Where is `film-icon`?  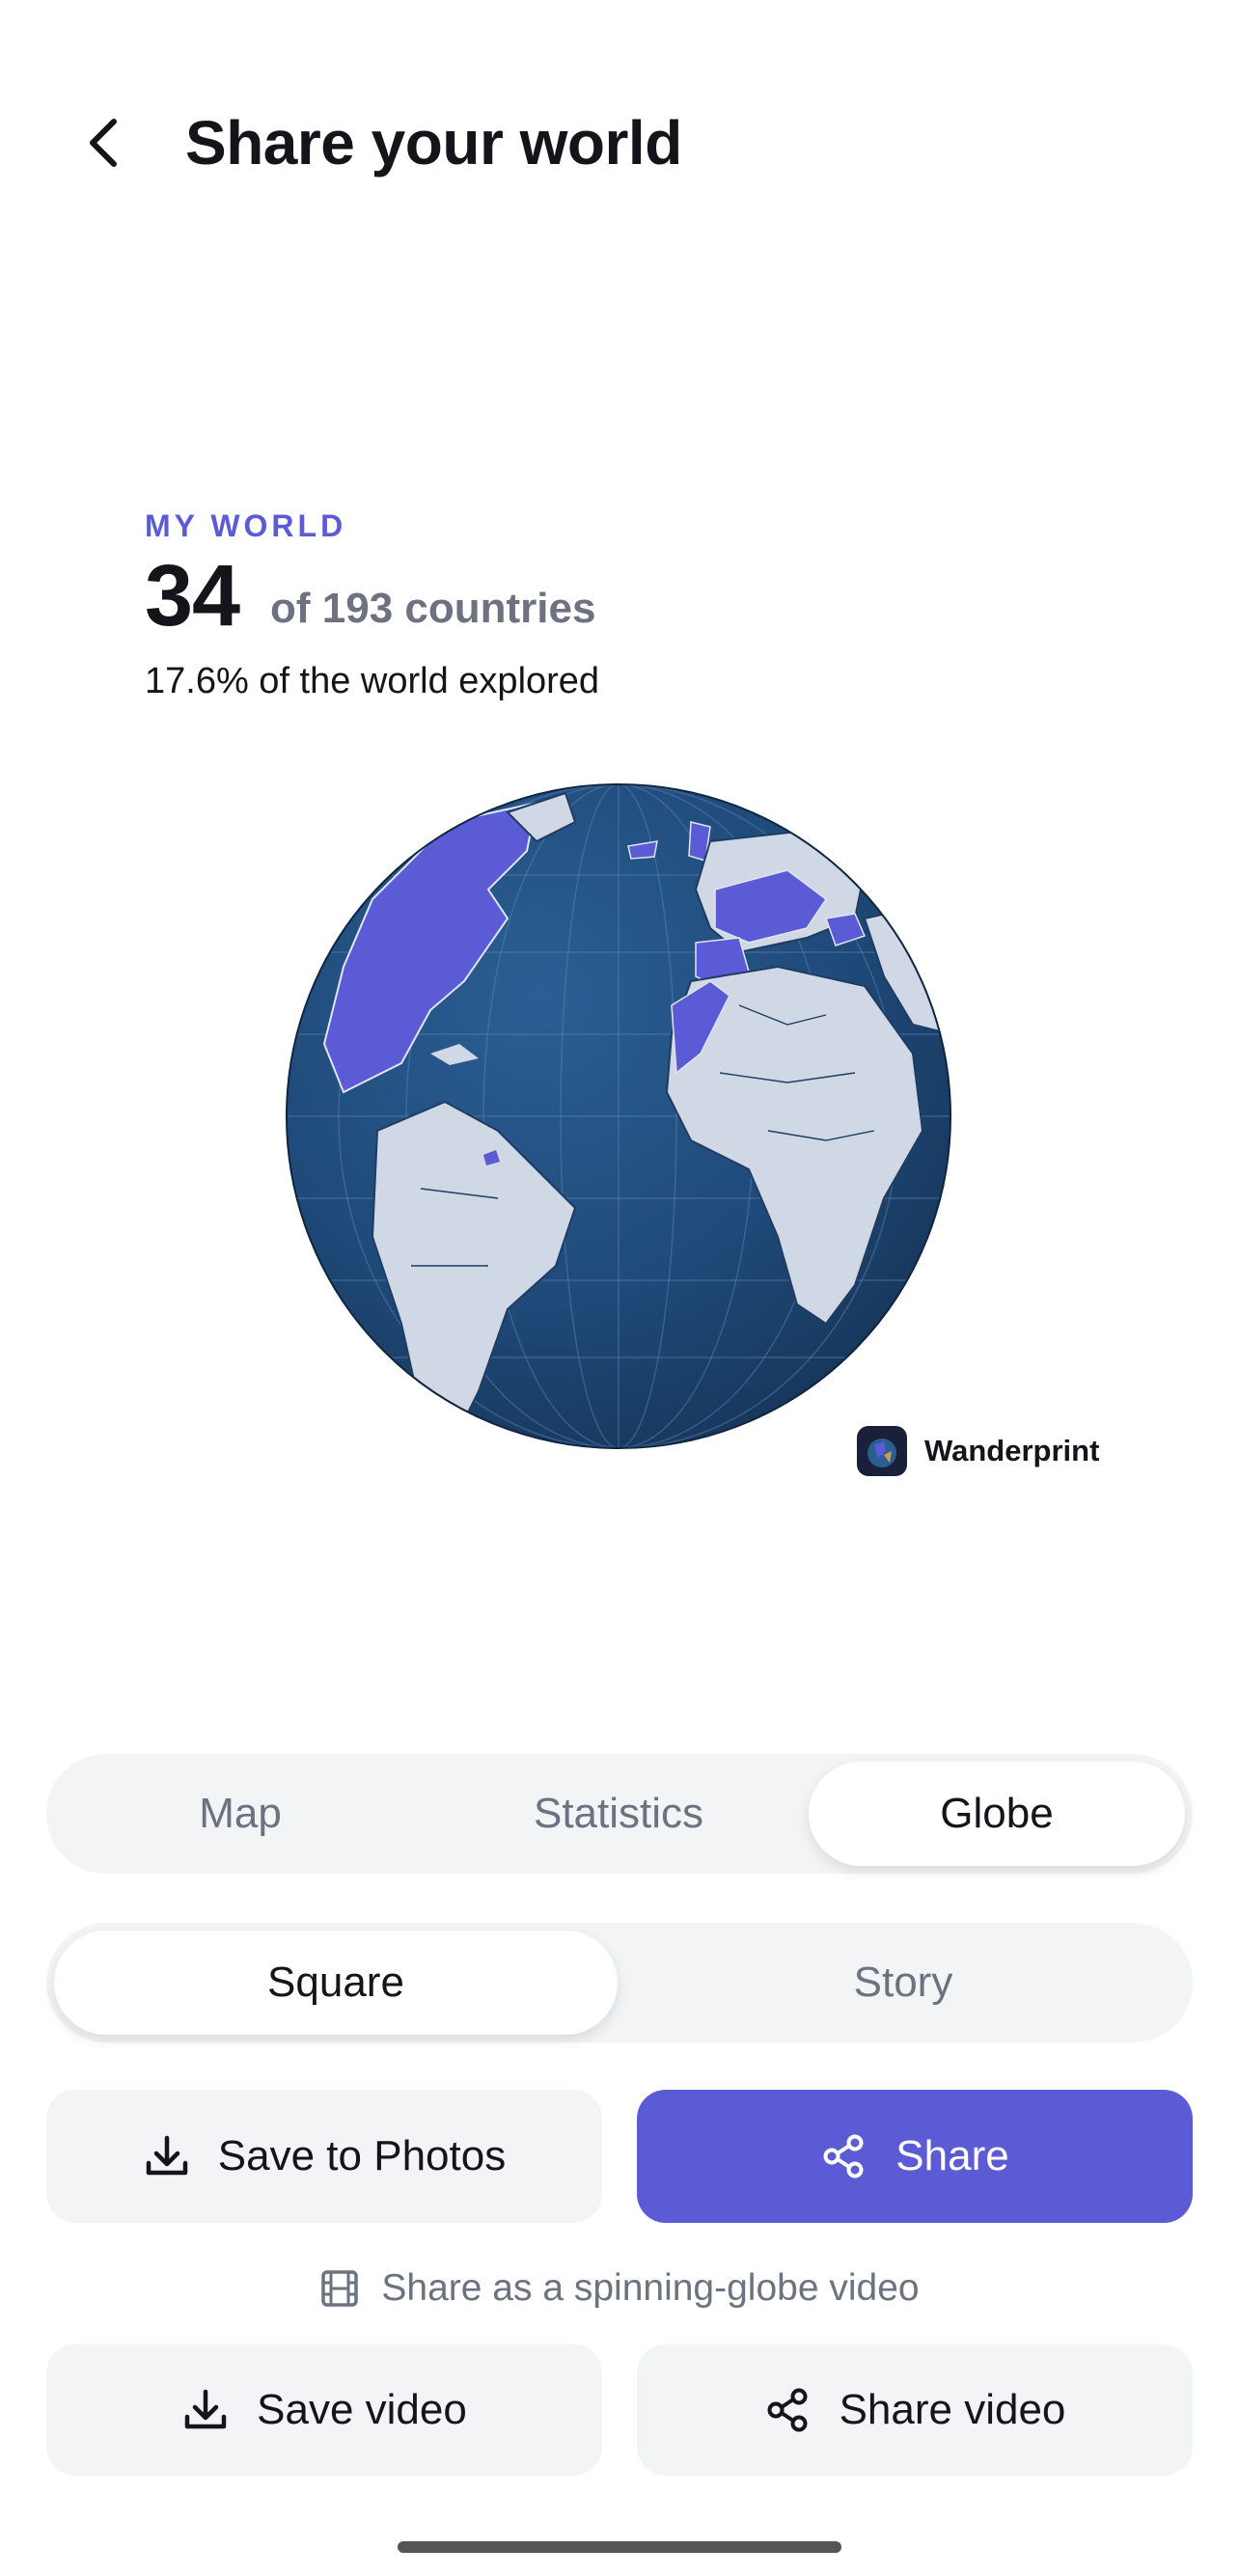 film-icon is located at coordinates (340, 2289).